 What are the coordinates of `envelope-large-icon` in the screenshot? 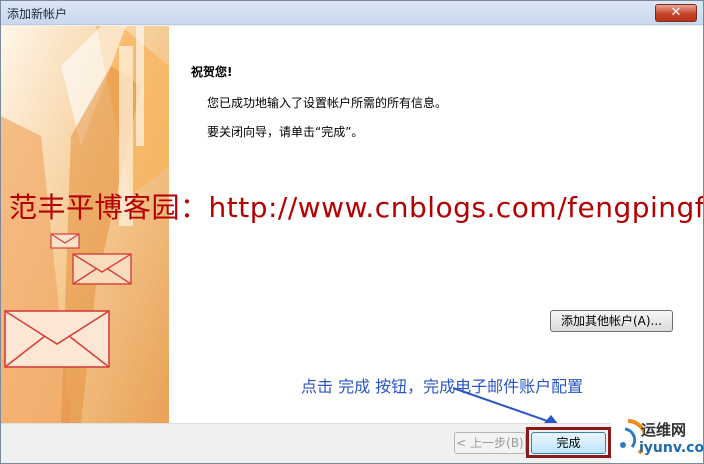 It's located at (57, 339).